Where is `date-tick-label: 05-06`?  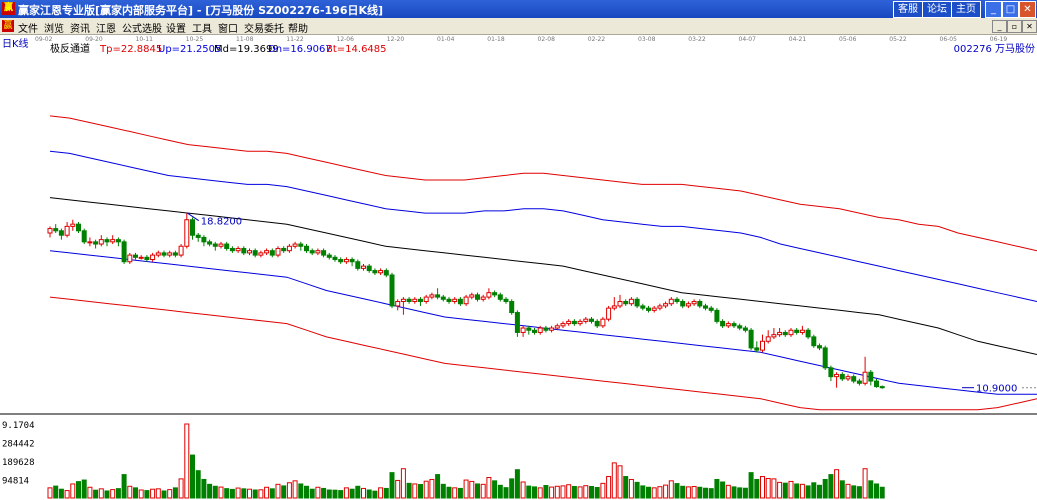
date-tick-label: 05-06 is located at coordinates (848, 39).